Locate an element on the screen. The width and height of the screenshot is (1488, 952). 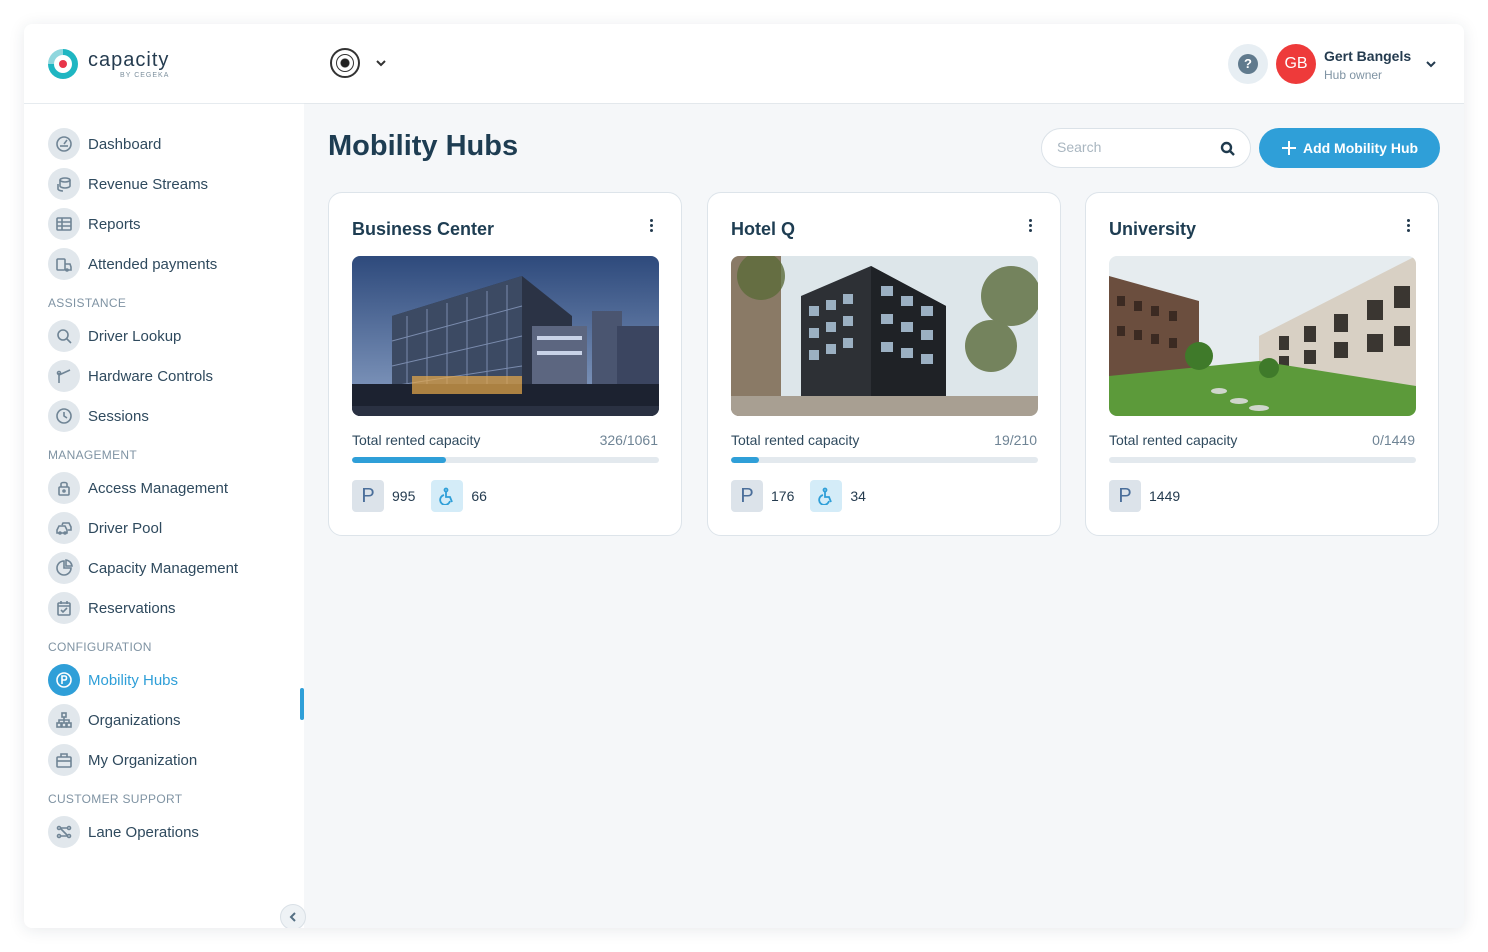
office-building-photo is located at coordinates (505, 336).